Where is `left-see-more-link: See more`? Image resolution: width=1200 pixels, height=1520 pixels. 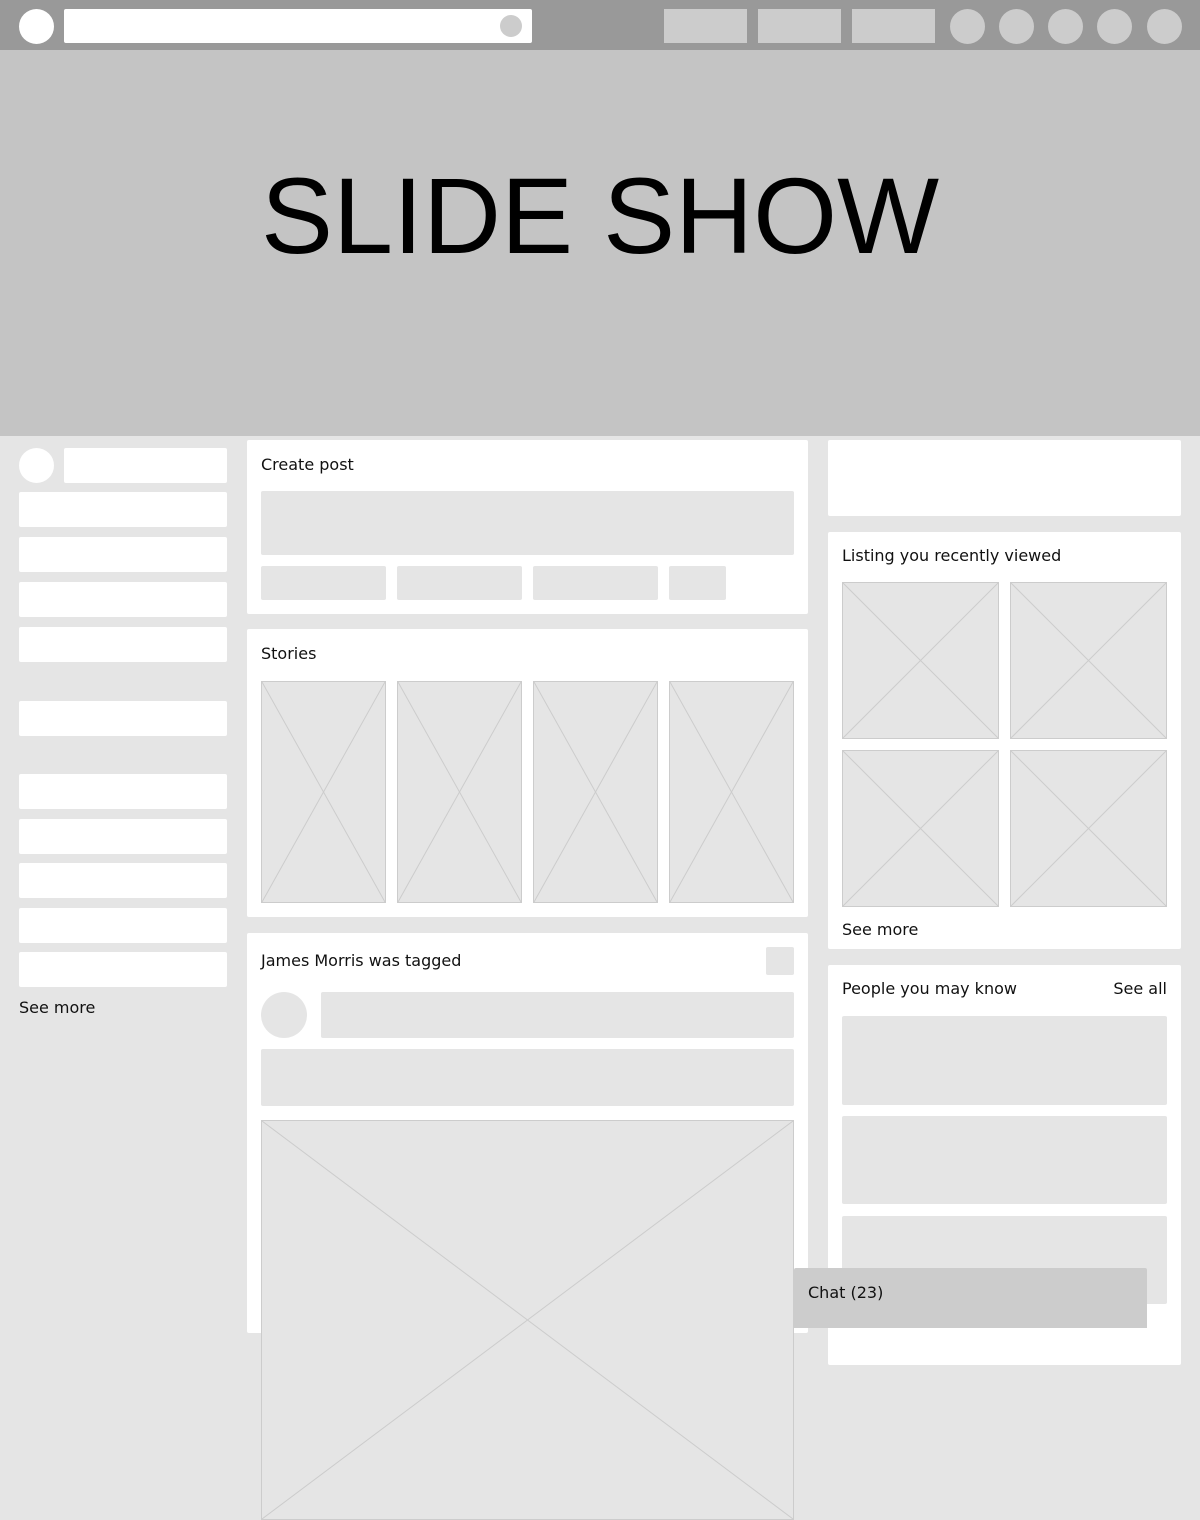
left-see-more-link: See more is located at coordinates (57, 1007).